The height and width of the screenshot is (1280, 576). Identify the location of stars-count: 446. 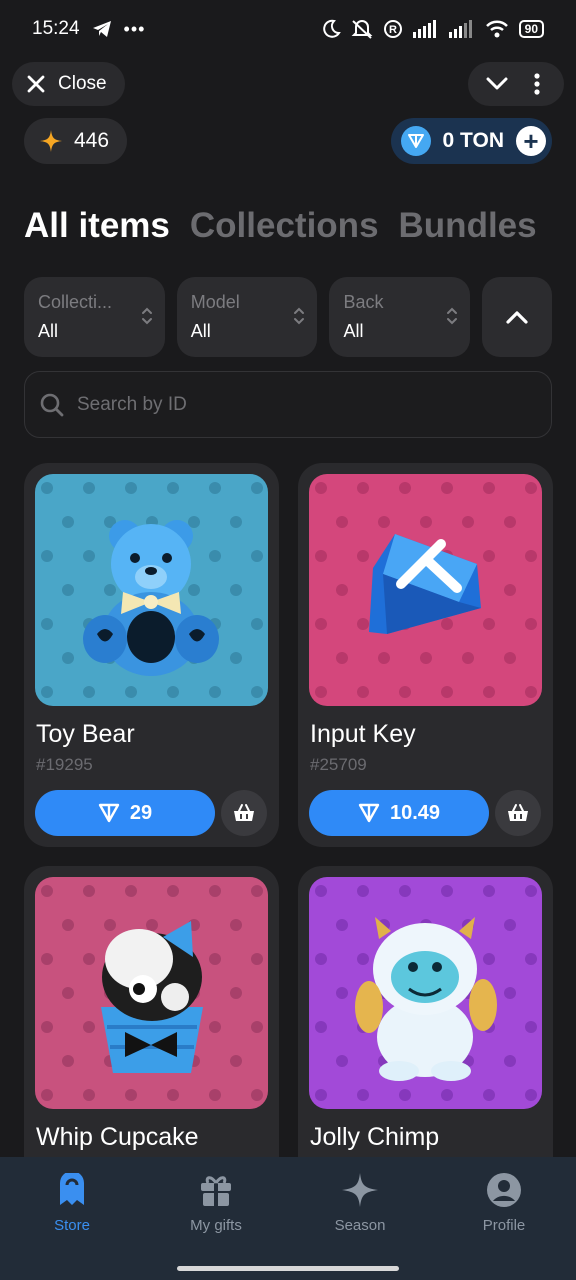
(92, 140).